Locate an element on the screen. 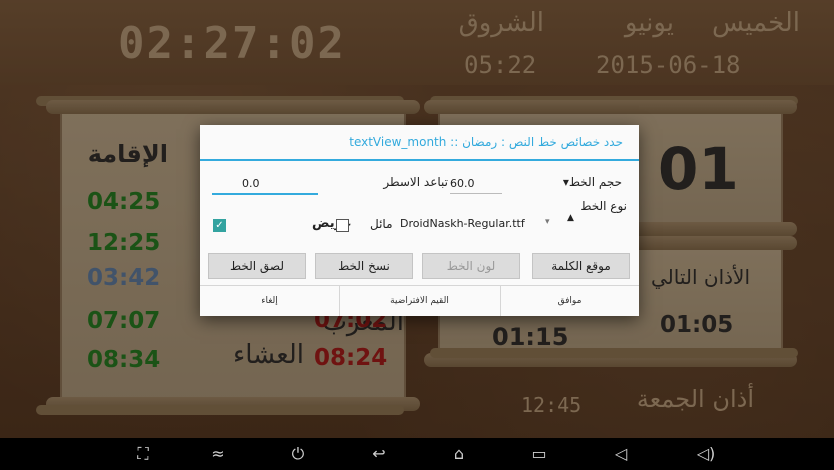  recents-icon: ▭ is located at coordinates (539, 454).